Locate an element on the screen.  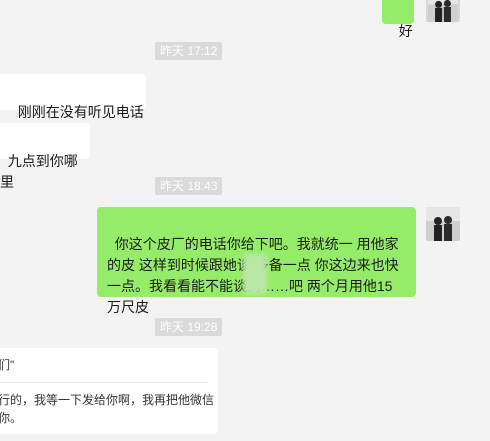
quoted-text: 们" is located at coordinates (7, 365).